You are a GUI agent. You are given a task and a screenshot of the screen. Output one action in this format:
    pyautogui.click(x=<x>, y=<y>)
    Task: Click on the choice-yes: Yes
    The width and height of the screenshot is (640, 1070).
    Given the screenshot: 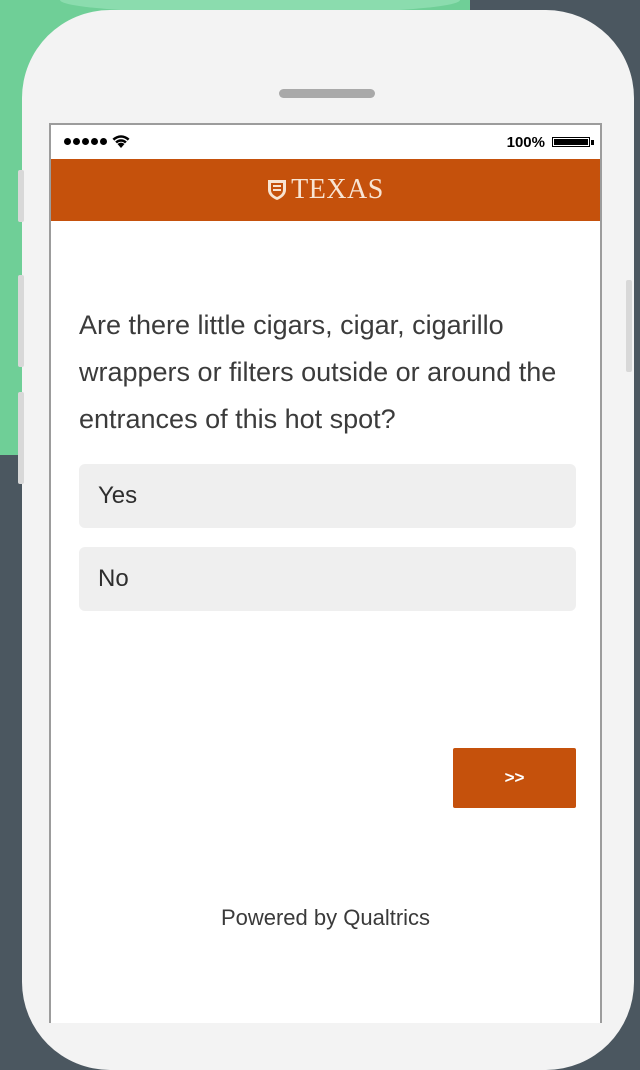 What is the action you would take?
    pyautogui.click(x=327, y=496)
    